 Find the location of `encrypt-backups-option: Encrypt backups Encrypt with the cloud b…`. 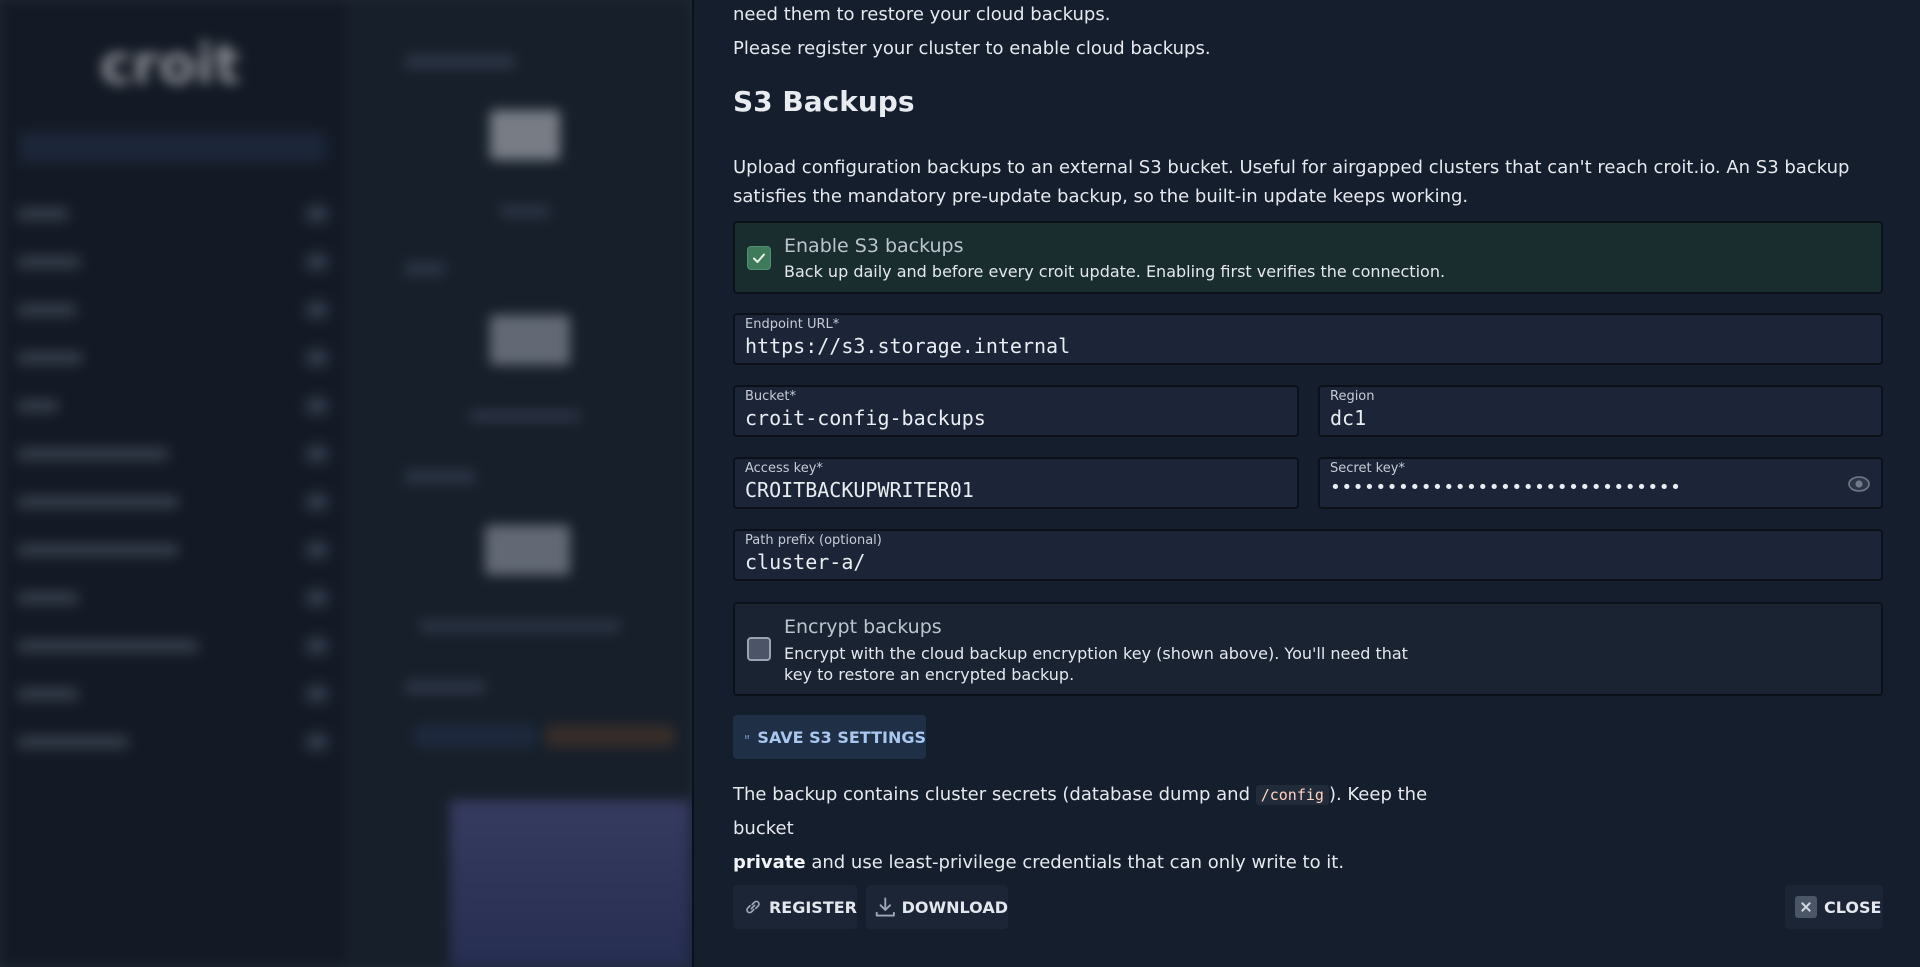

encrypt-backups-option: Encrypt backups Encrypt with the cloud b… is located at coordinates (1308, 649).